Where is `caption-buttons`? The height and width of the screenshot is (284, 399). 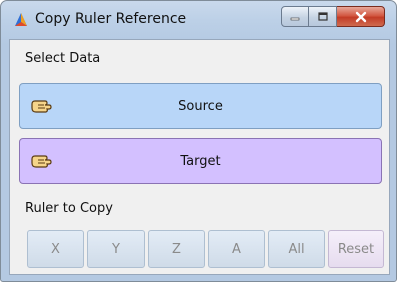
caption-buttons is located at coordinates (333, 17).